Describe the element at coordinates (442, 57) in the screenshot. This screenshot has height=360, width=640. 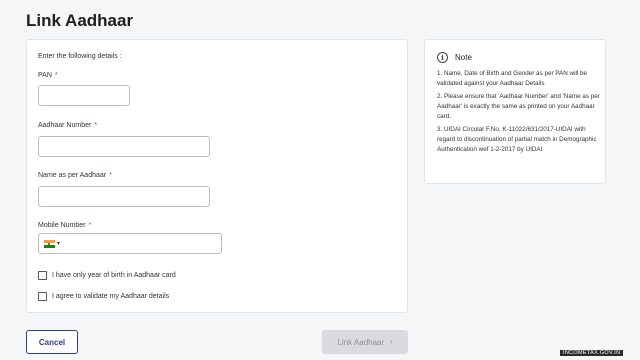
I see `info-icon: i` at that location.